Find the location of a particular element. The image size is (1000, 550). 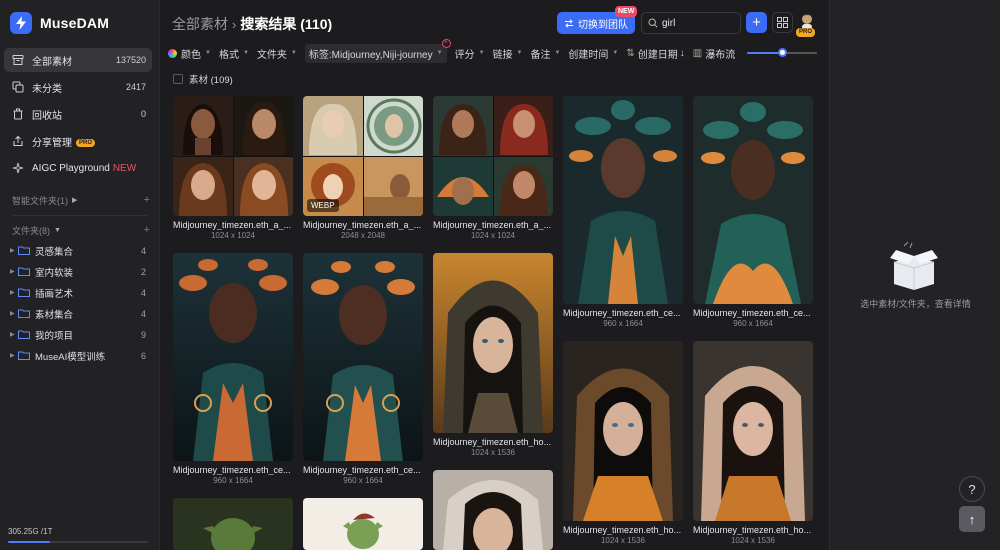

folder-item: ▶ MuseAI模型训练 6 is located at coordinates (78, 355).